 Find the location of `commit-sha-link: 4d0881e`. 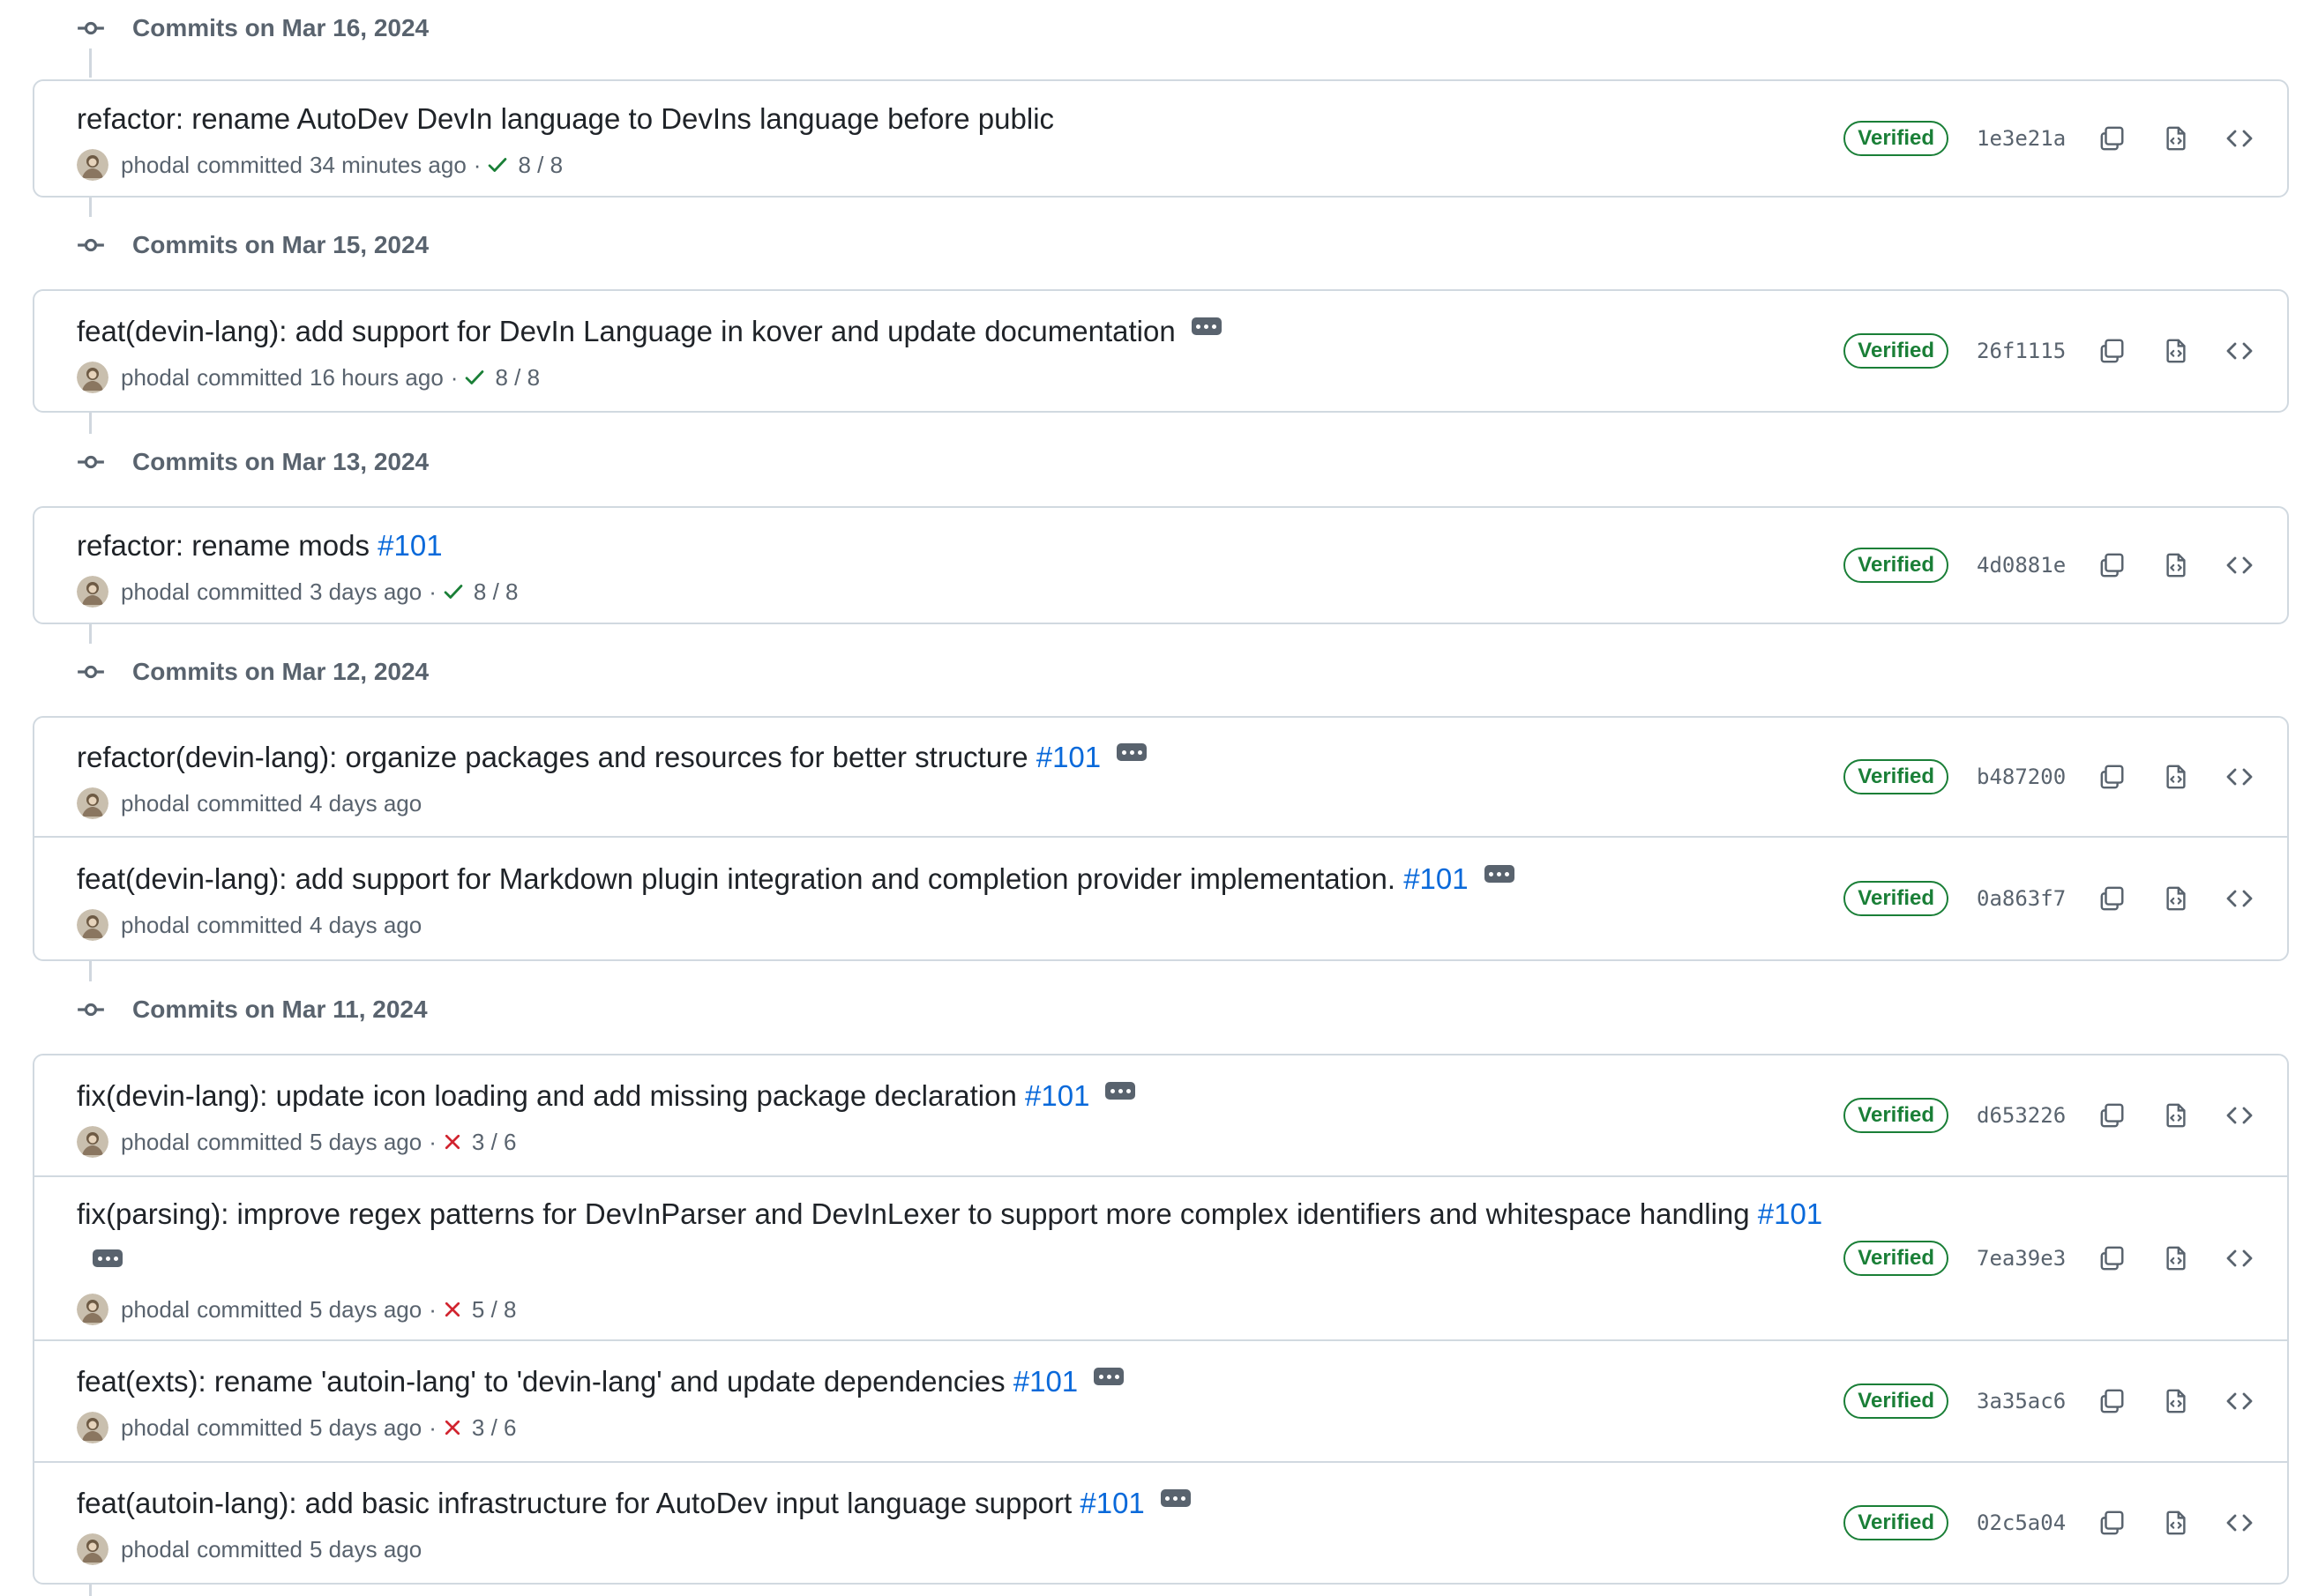

commit-sha-link: 4d0881e is located at coordinates (2024, 565).